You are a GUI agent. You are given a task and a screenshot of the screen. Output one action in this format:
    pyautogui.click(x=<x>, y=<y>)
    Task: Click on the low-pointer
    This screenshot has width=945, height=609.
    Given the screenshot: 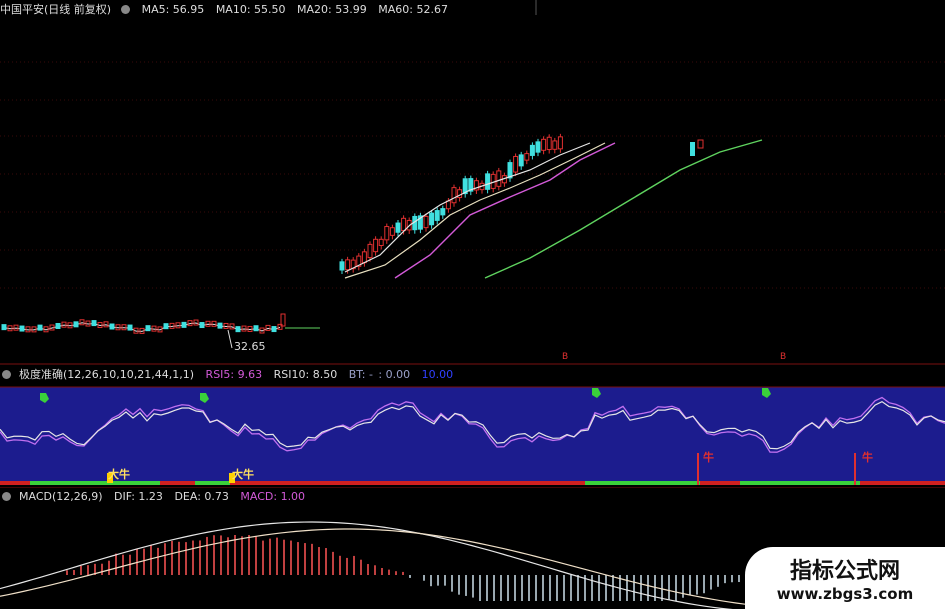 What is the action you would take?
    pyautogui.click(x=230, y=339)
    